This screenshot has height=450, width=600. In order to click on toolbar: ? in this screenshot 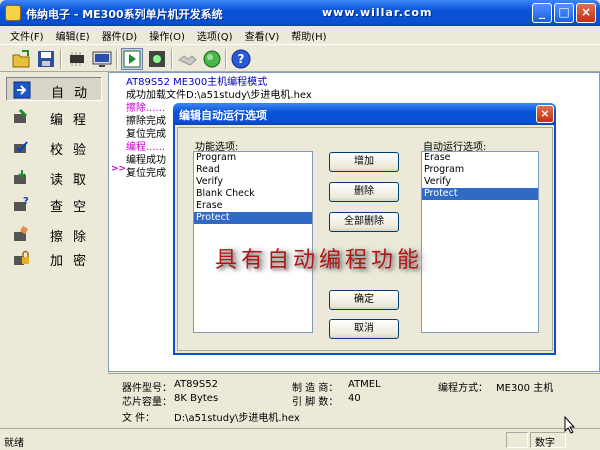, I will do `click(300, 58)`.